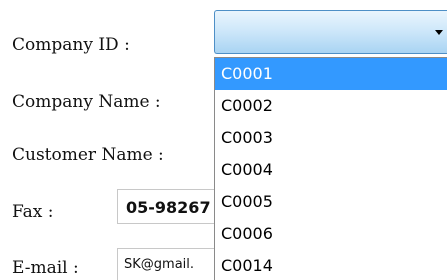 The width and height of the screenshot is (447, 280). What do you see at coordinates (331, 138) in the screenshot?
I see `dropdown-option: C0003` at bounding box center [331, 138].